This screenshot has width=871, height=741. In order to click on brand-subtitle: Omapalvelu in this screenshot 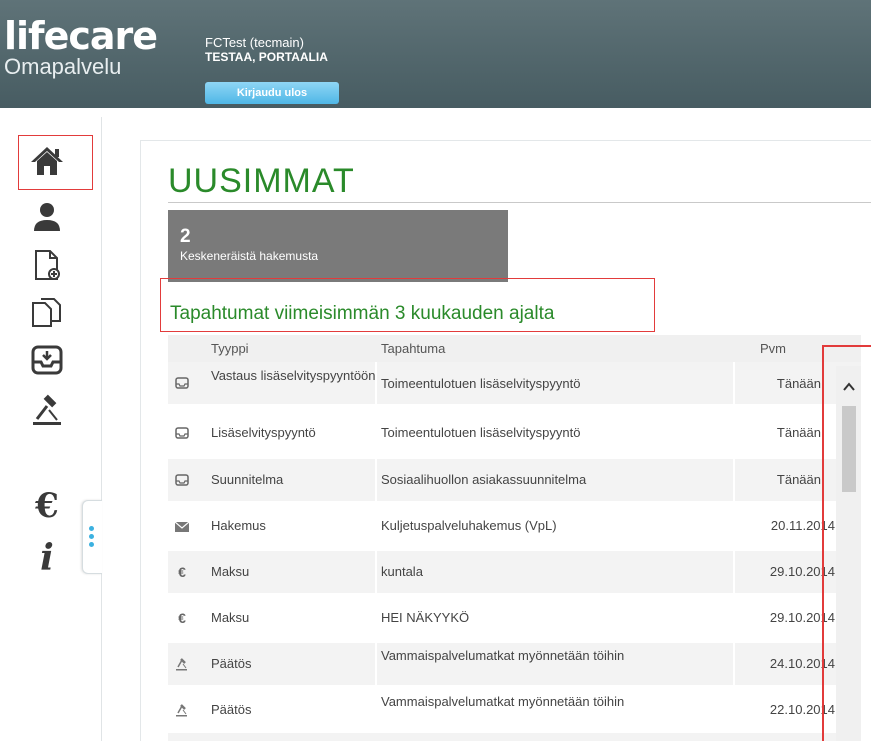, I will do `click(63, 66)`.